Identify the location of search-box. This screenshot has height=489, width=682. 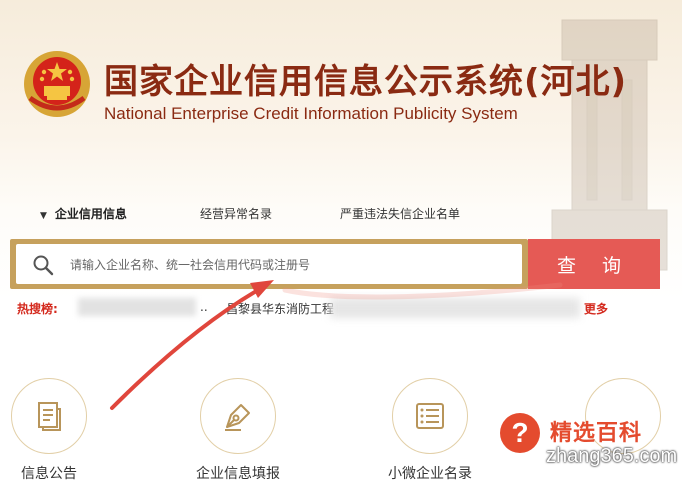
(269, 264).